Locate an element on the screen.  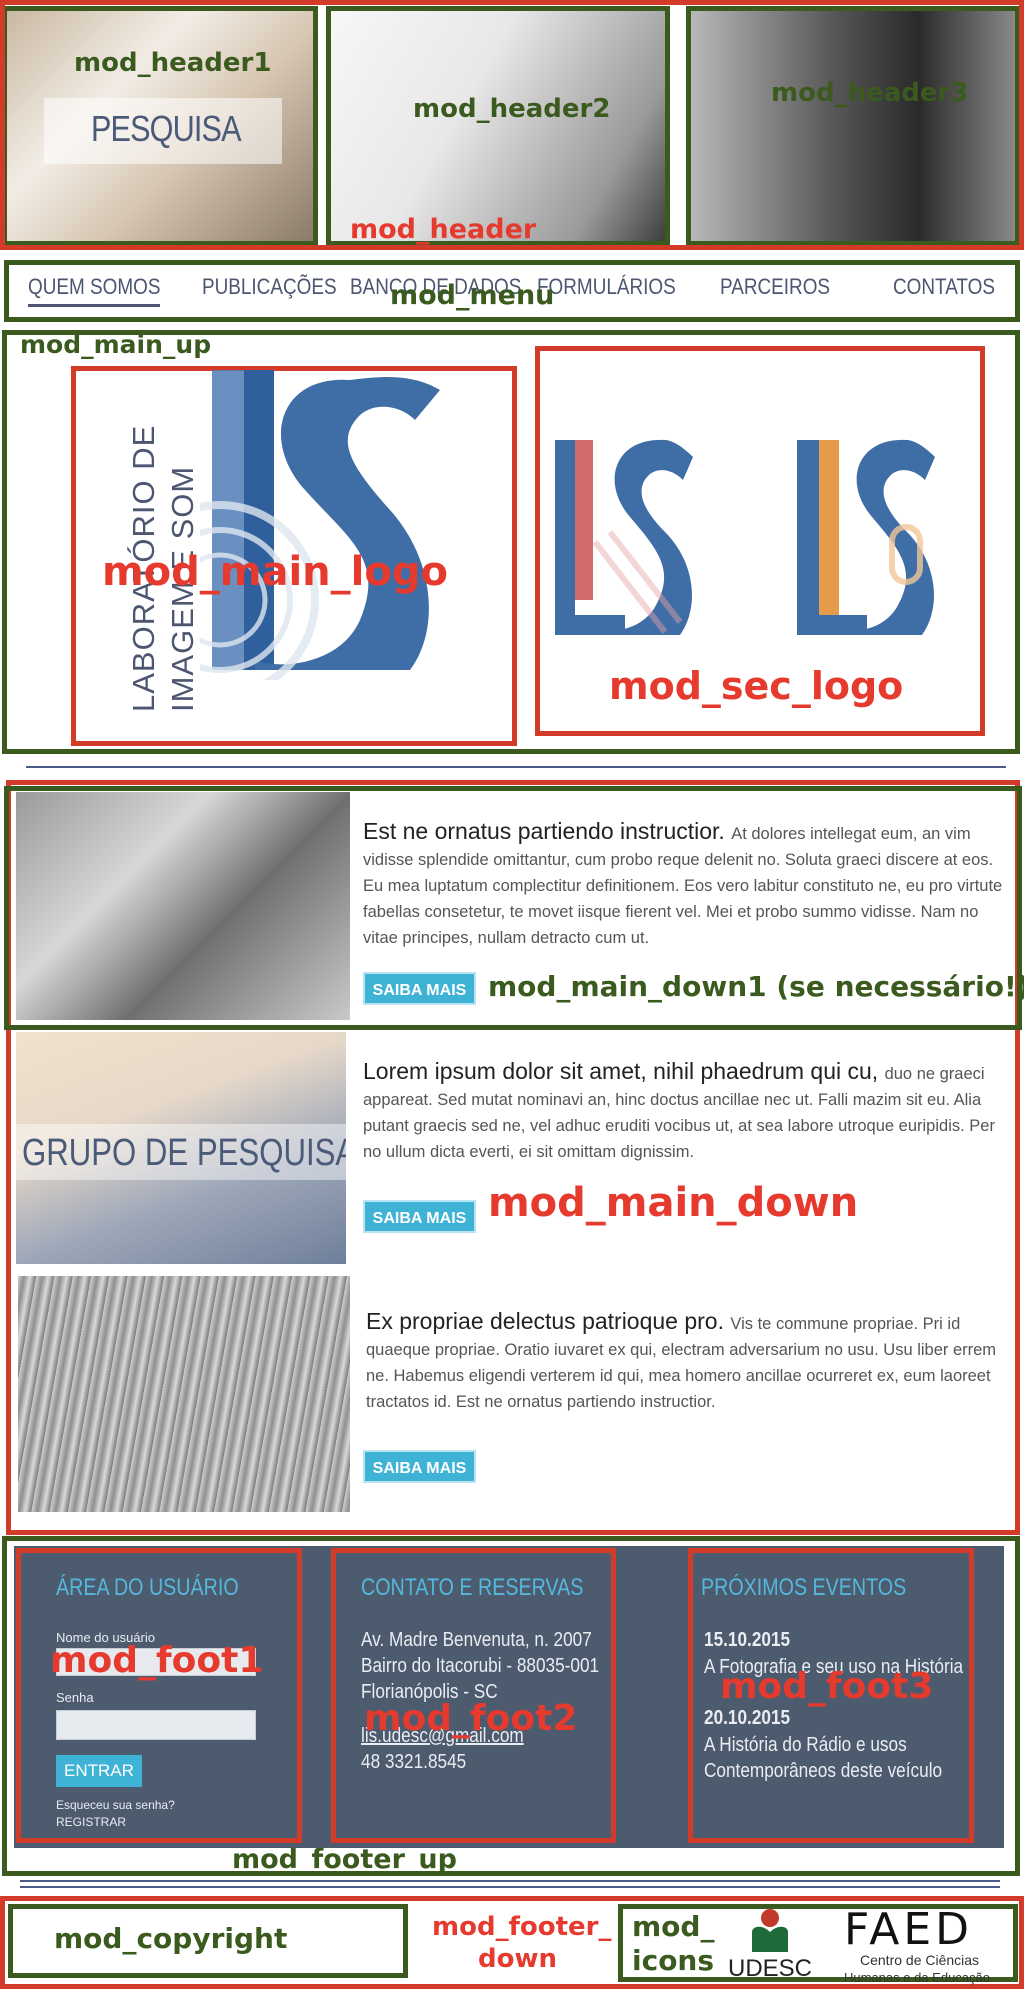
article3-title: Ex propriae delectus patrioque pro. is located at coordinates (548, 1321).